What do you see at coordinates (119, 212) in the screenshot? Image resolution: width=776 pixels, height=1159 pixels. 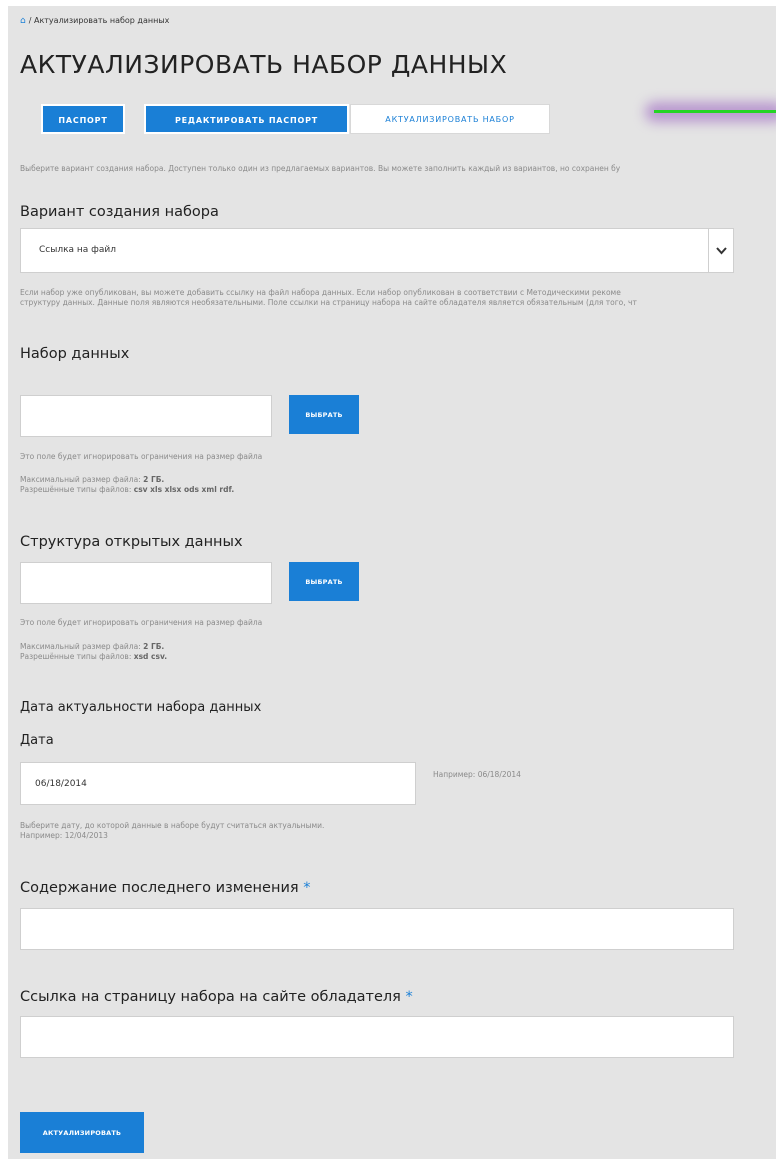 I see `variant-label: Вариант создания набора` at bounding box center [119, 212].